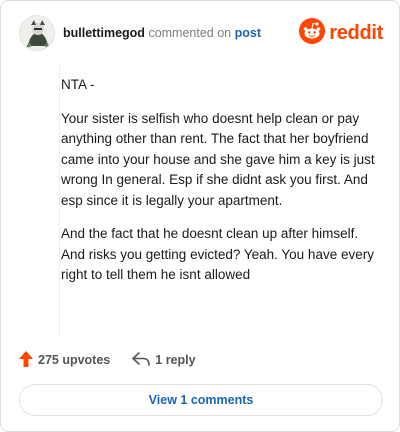  I want to click on upvote-count: 275 upvotes, so click(74, 360).